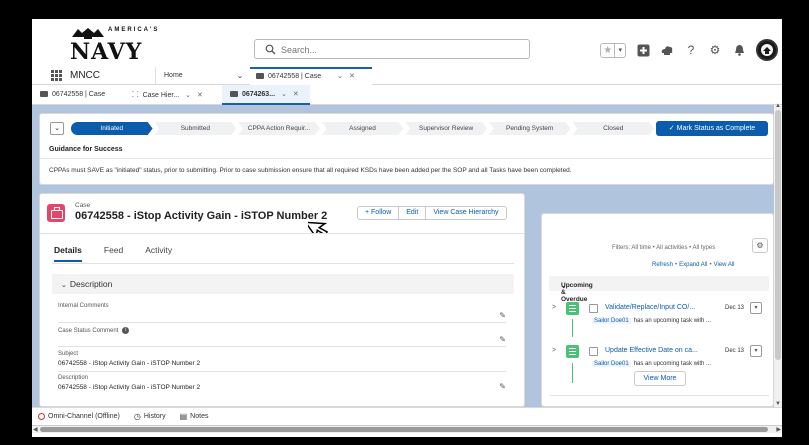  I want to click on path-step: Pending System, so click(529, 128).